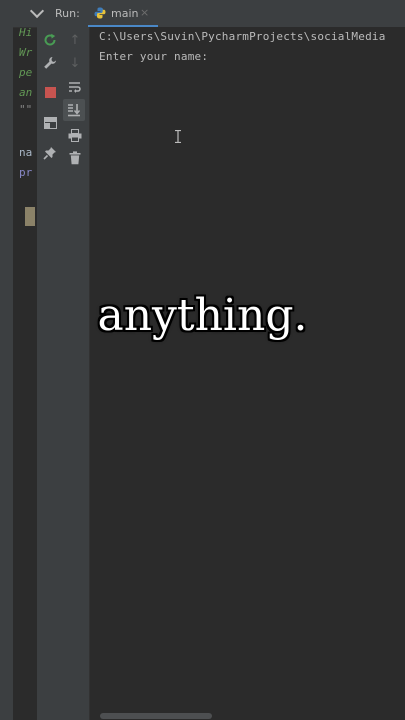 Image resolution: width=405 pixels, height=720 pixels. I want to click on soft-wrap-icon, so click(75, 87).